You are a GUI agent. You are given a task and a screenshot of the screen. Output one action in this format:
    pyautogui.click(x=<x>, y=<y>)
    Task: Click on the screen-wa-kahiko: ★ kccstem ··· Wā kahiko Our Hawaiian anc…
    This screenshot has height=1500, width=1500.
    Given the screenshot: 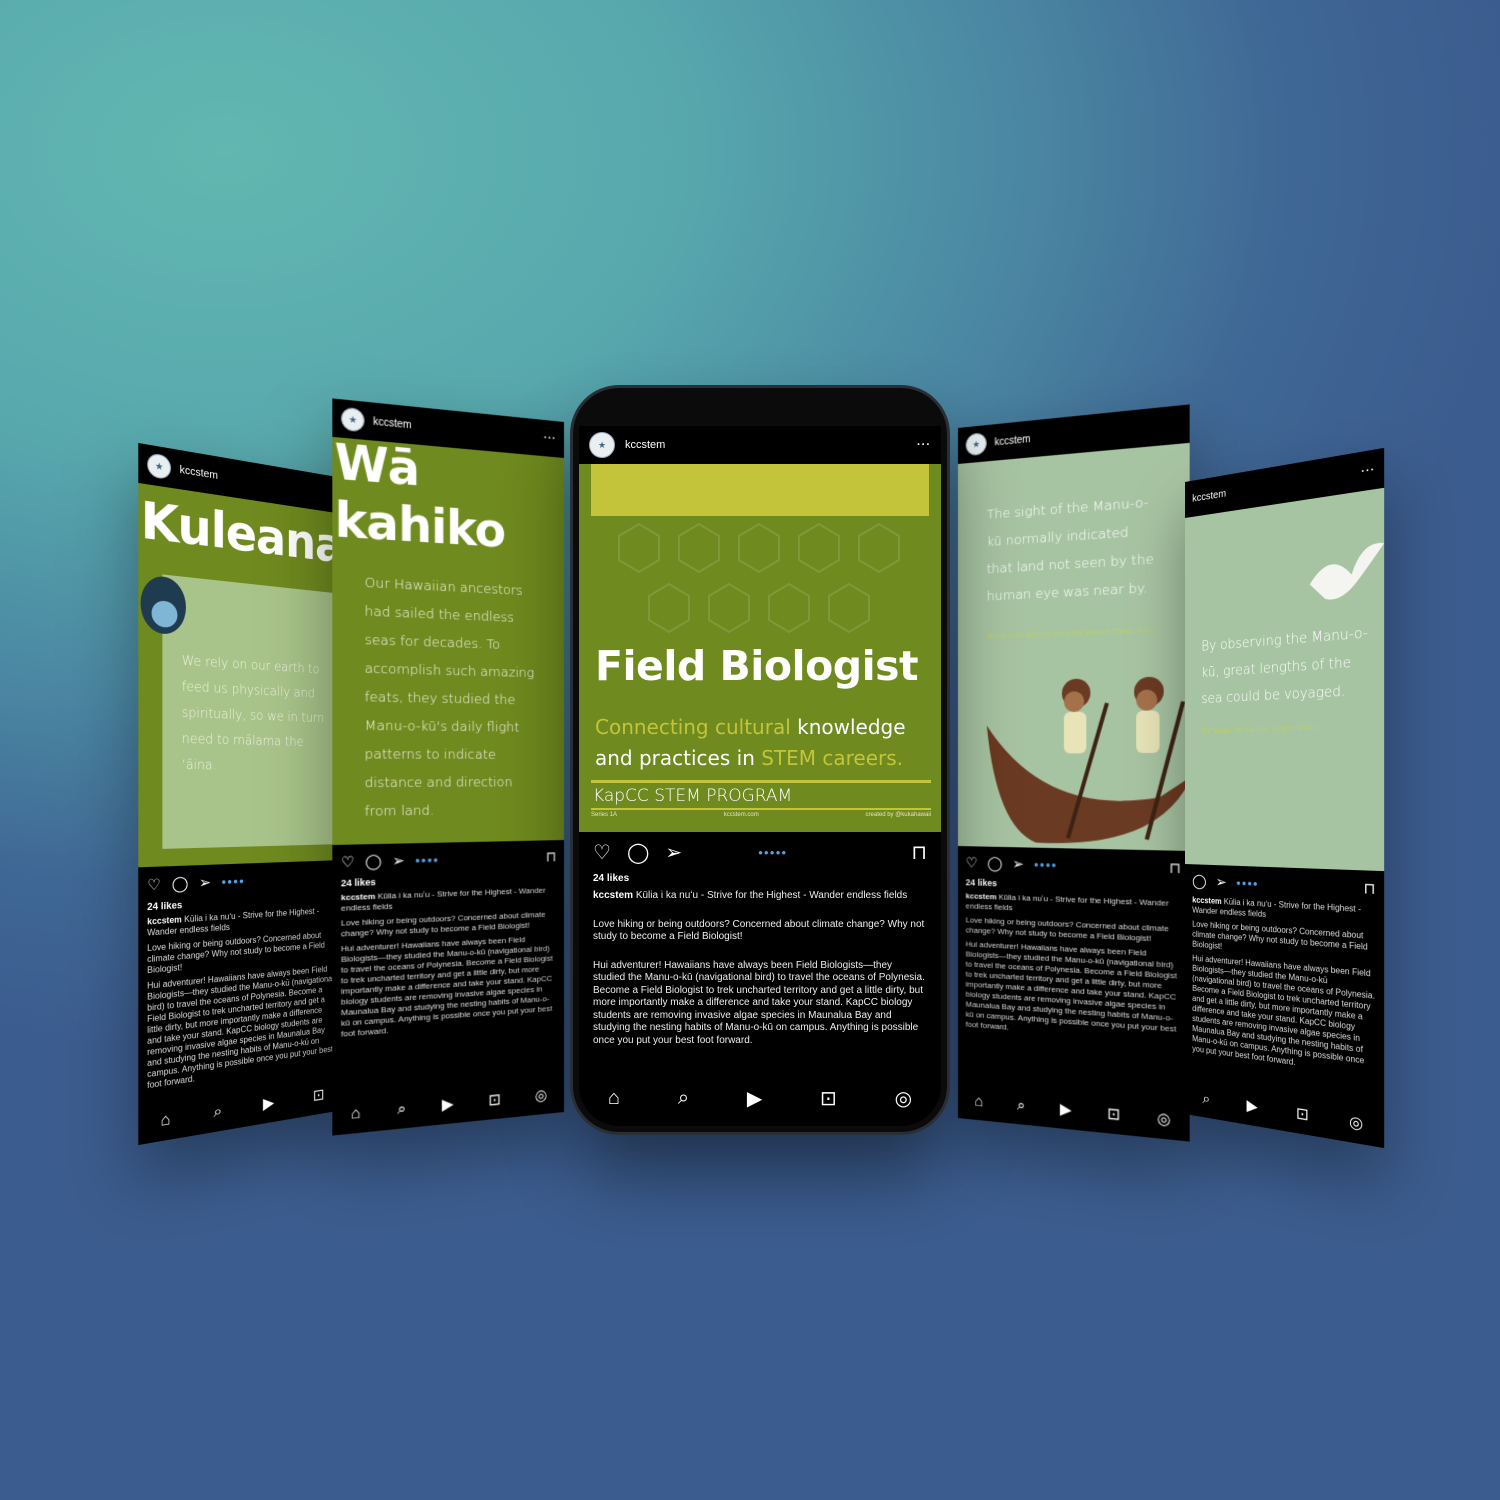 What is the action you would take?
    pyautogui.click(x=448, y=767)
    